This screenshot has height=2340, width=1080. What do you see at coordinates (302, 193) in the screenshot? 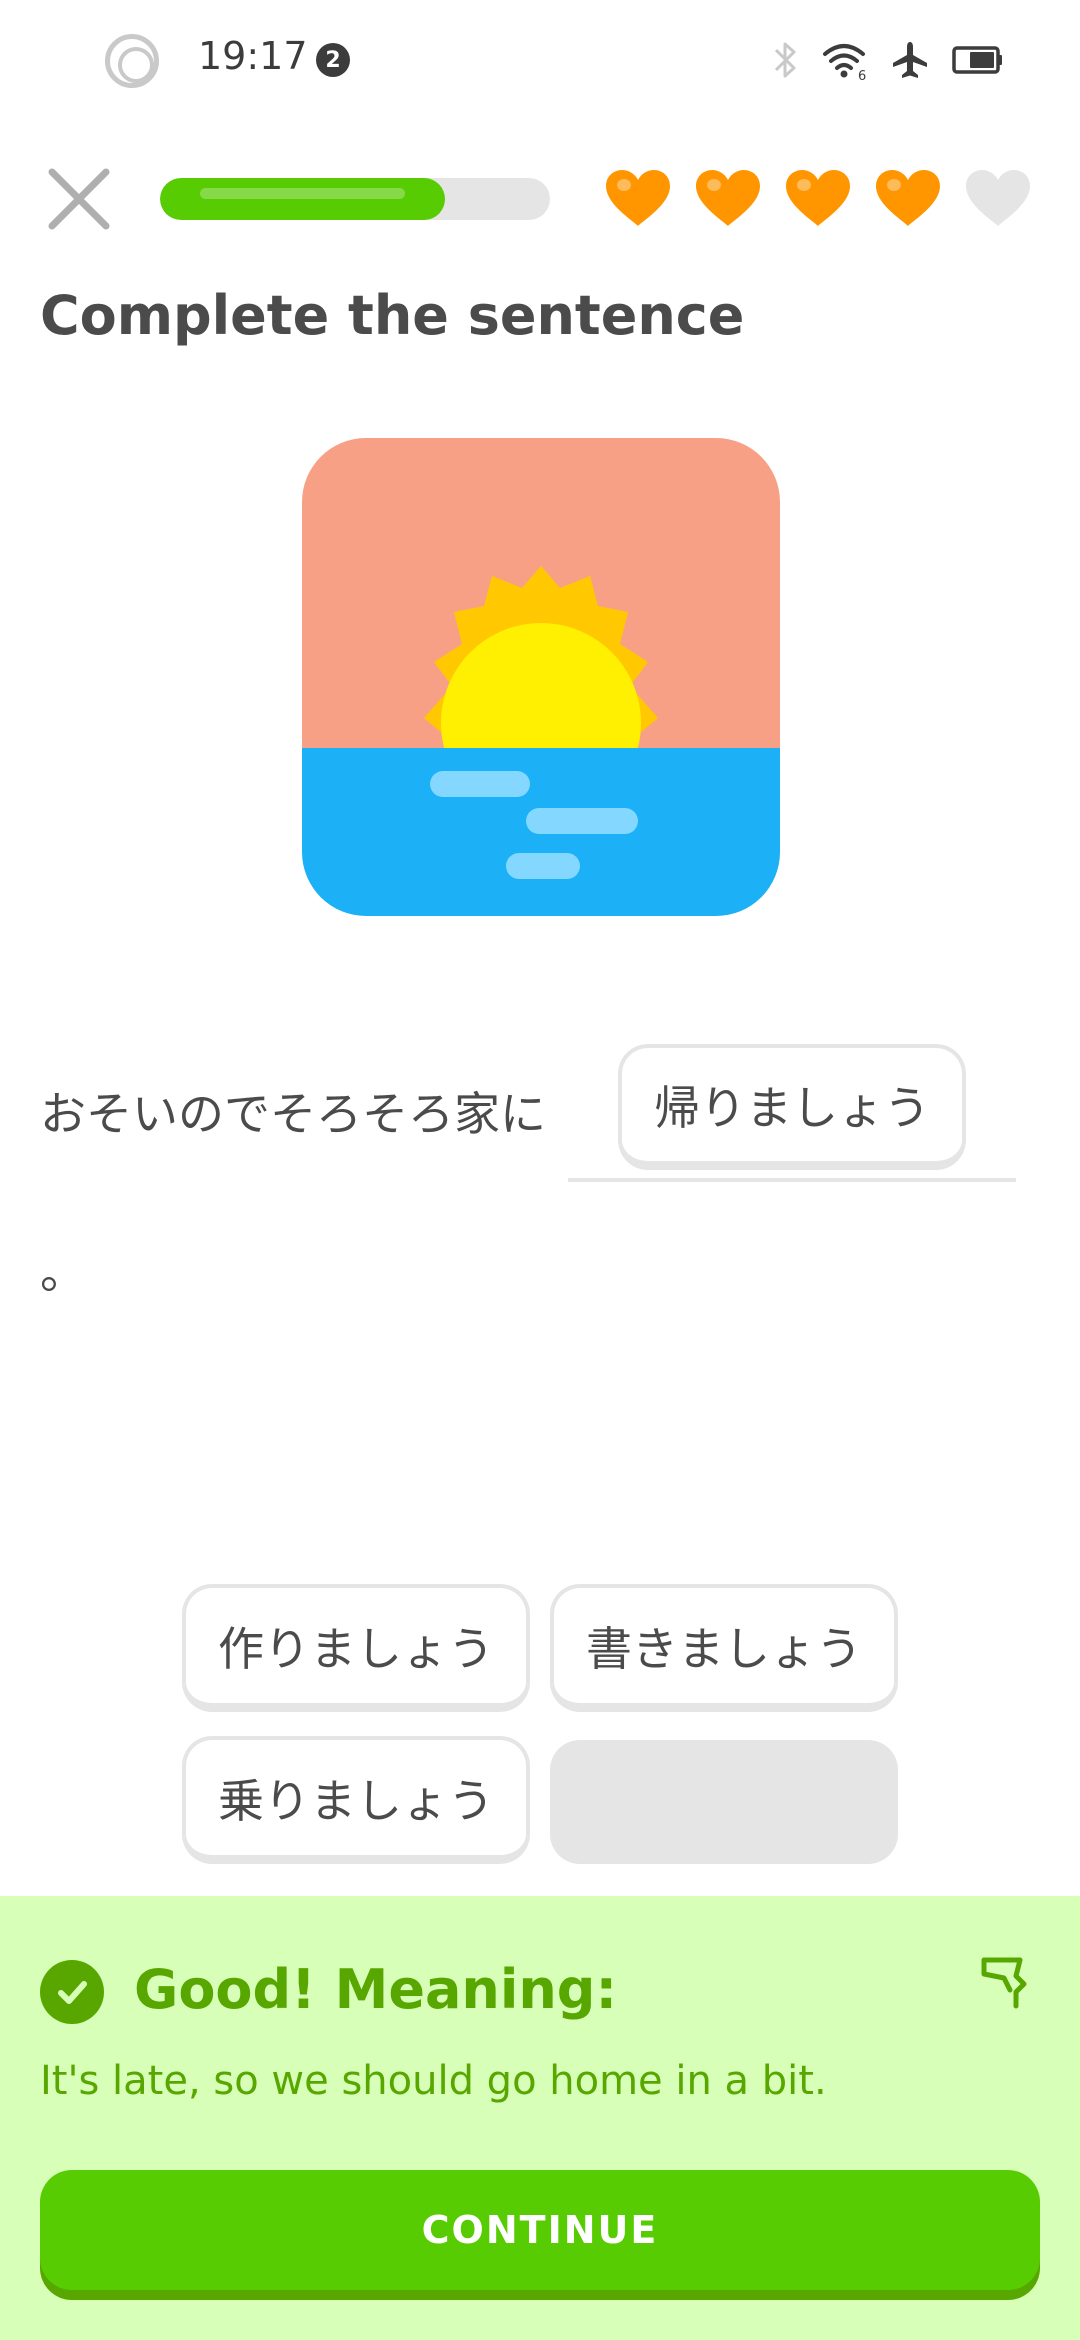
I see `progress-shine` at bounding box center [302, 193].